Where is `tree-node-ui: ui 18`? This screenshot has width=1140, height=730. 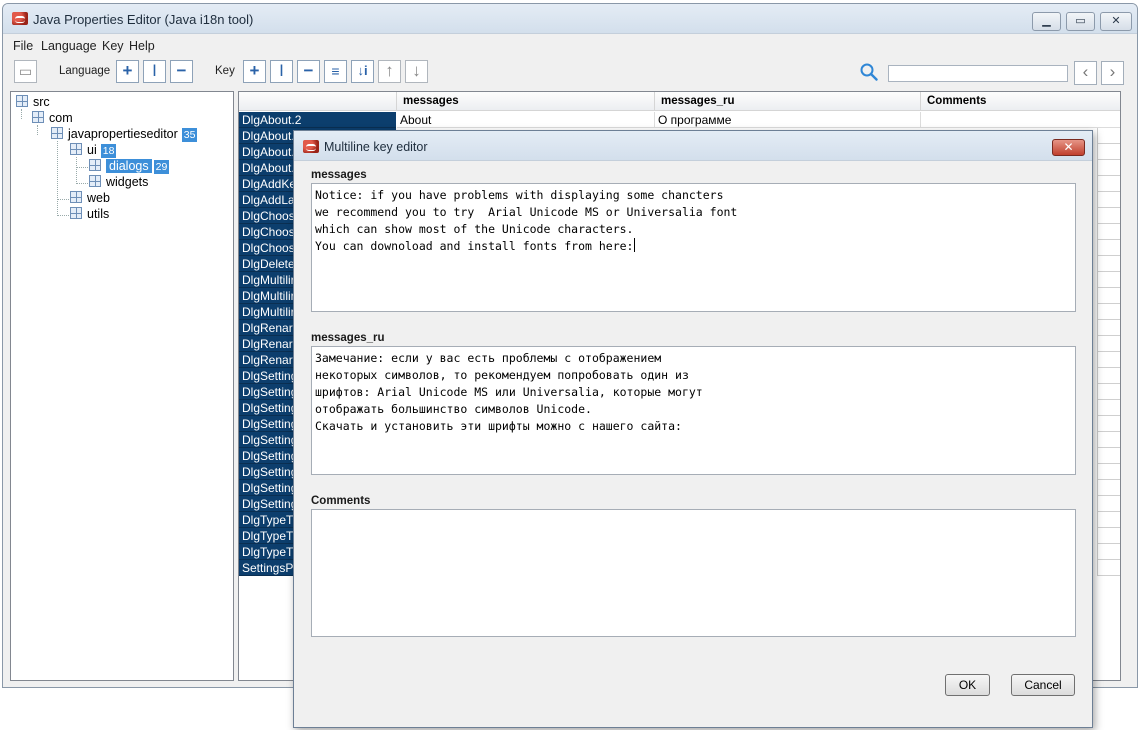 tree-node-ui: ui 18 is located at coordinates (93, 151).